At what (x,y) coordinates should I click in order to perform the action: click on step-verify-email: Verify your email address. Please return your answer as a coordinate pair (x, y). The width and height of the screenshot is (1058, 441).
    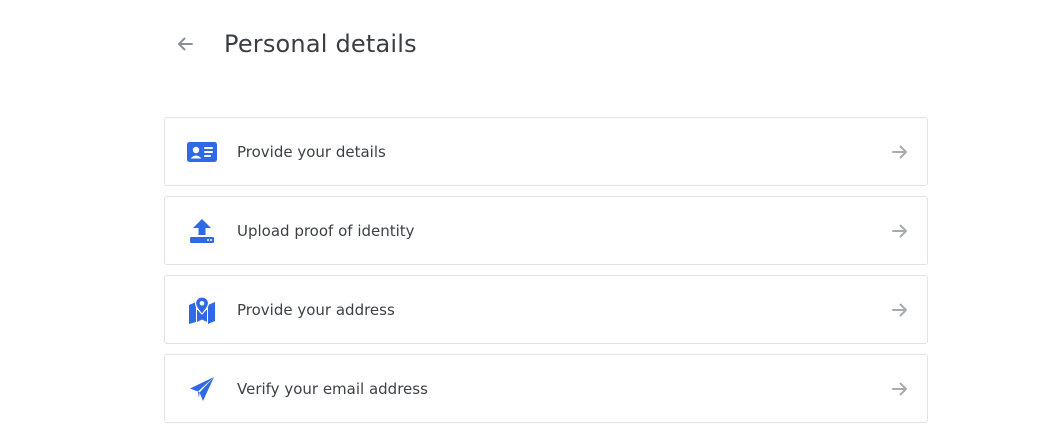
    Looking at the image, I should click on (546, 388).